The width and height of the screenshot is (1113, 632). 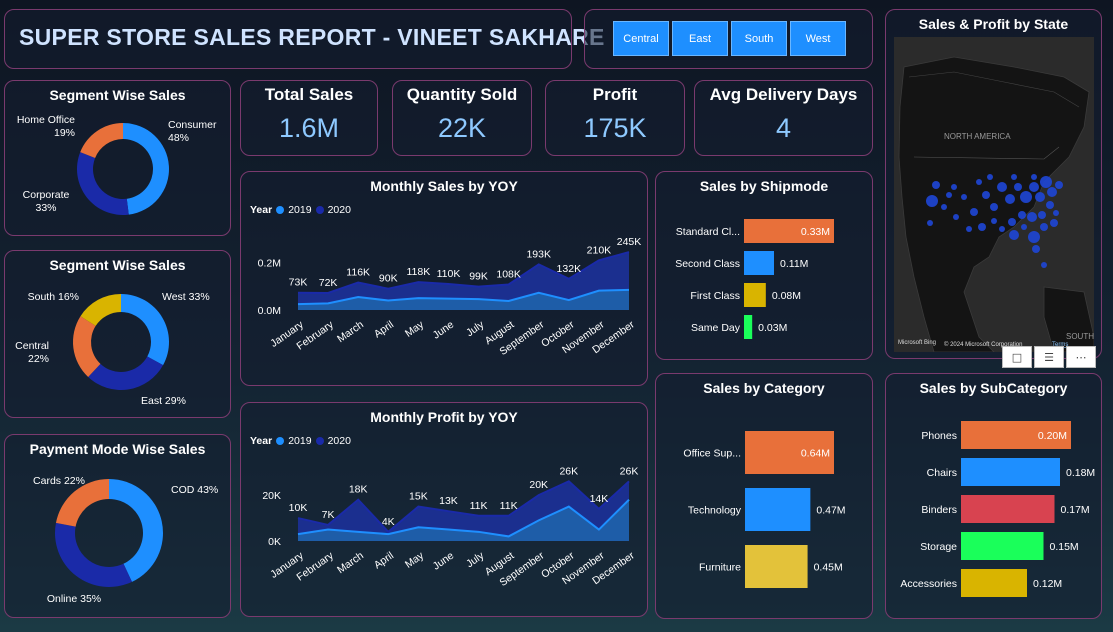 I want to click on bar-category-label: Technology, so click(x=715, y=511).